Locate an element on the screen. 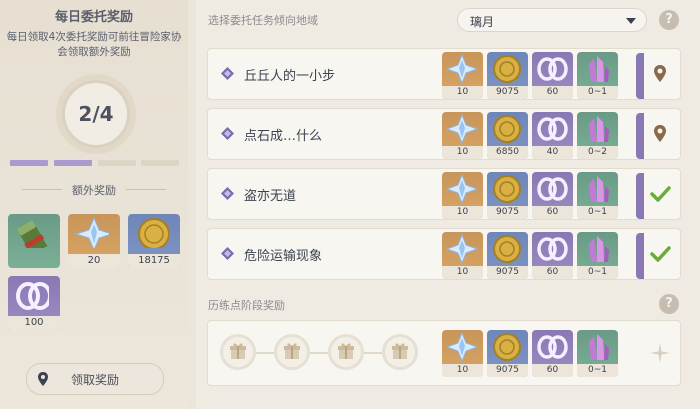 Image resolution: width=700 pixels, height=409 pixels. progress-text: 2/4 is located at coordinates (96, 114).